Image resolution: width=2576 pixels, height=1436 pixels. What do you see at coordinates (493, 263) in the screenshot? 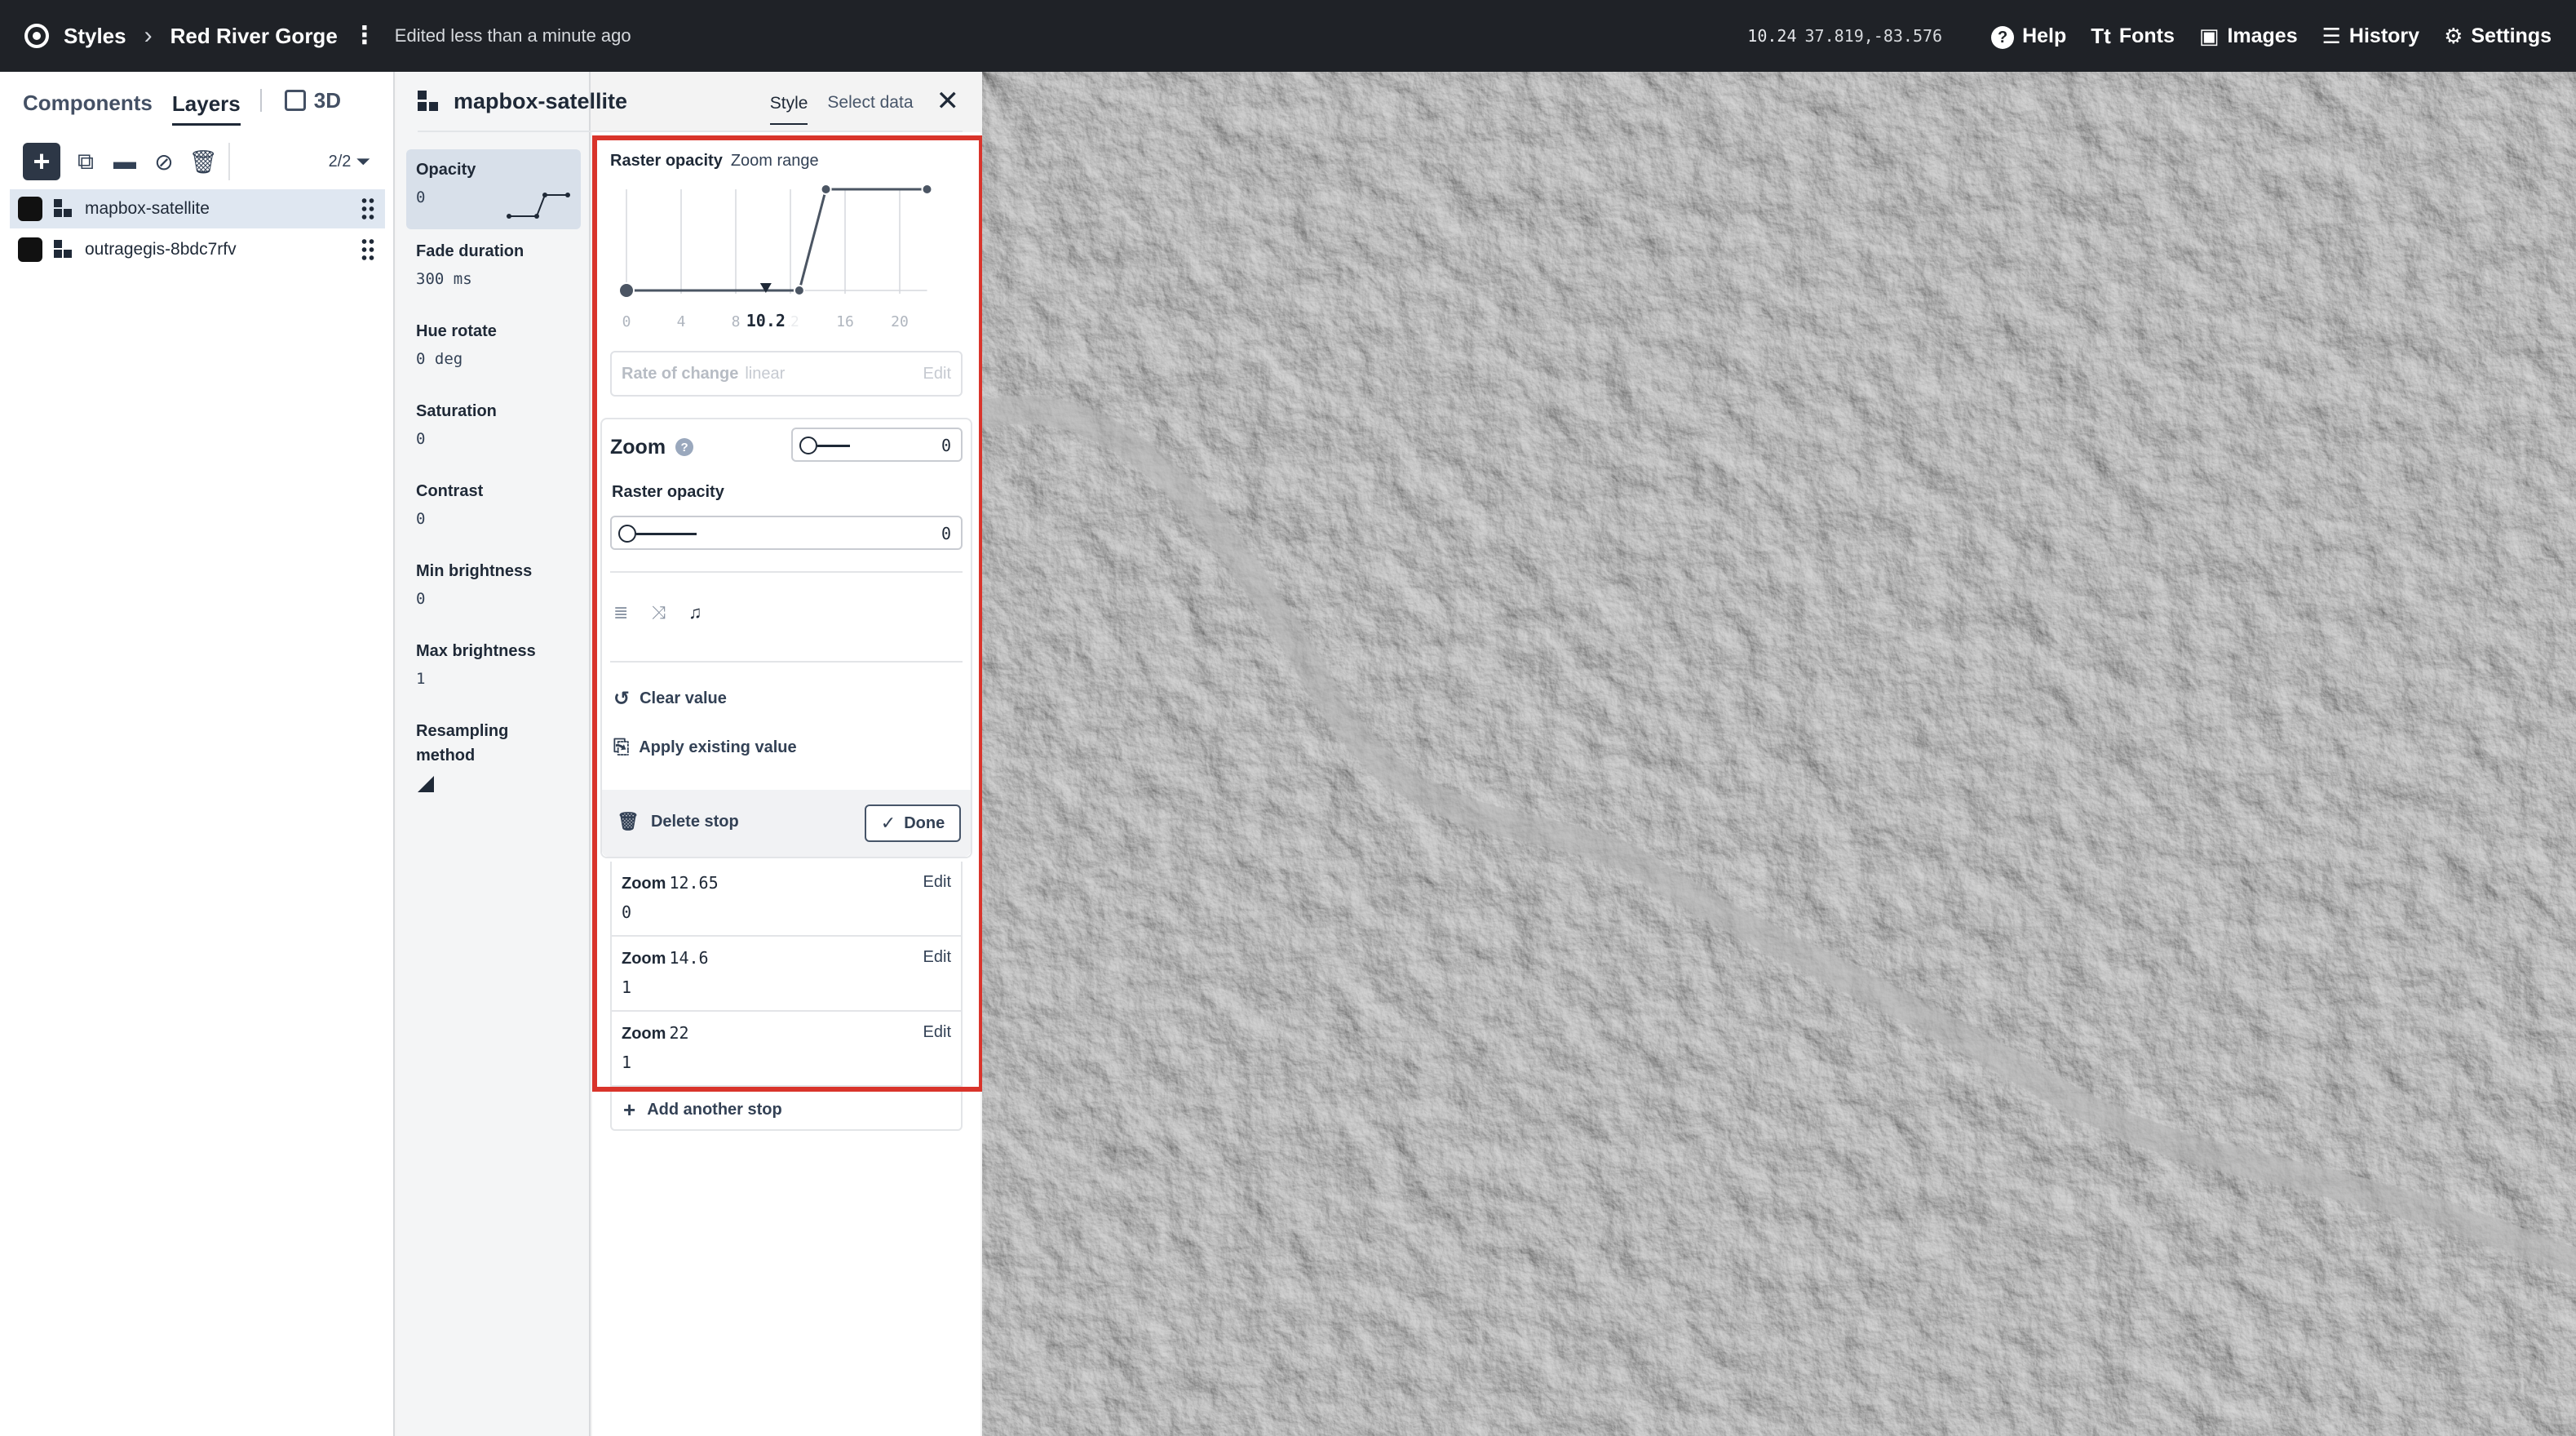
I see `property-fade-duration: Fade duration 300 ms` at bounding box center [493, 263].